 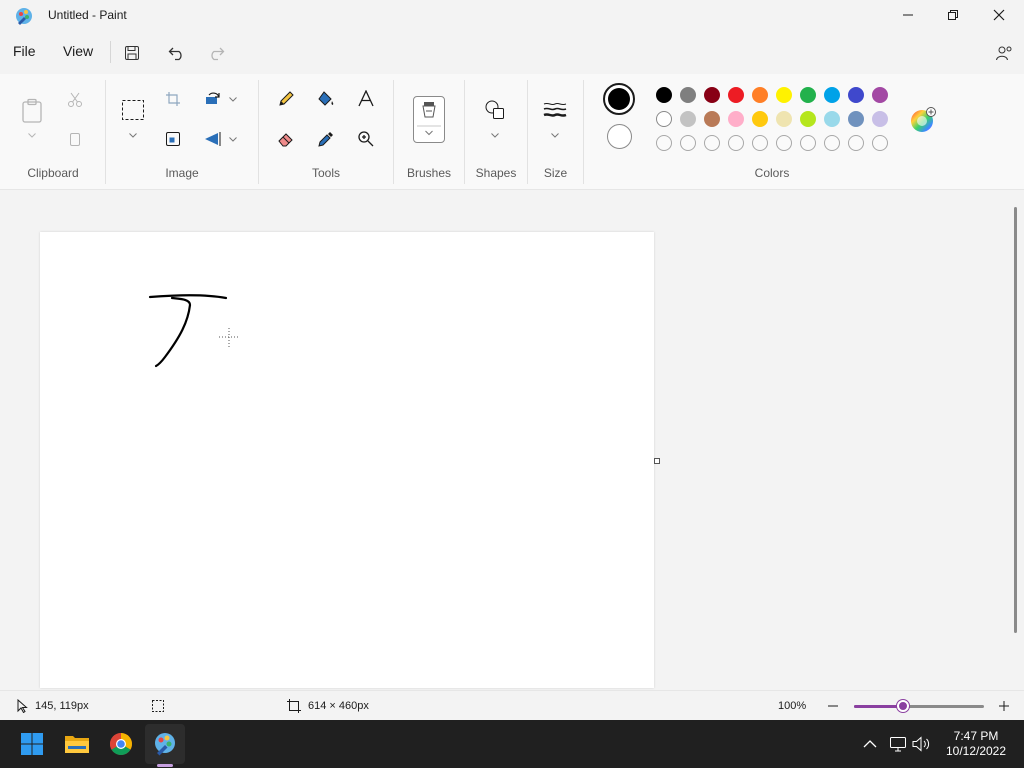 I want to click on colors-group: Colors, so click(x=772, y=132).